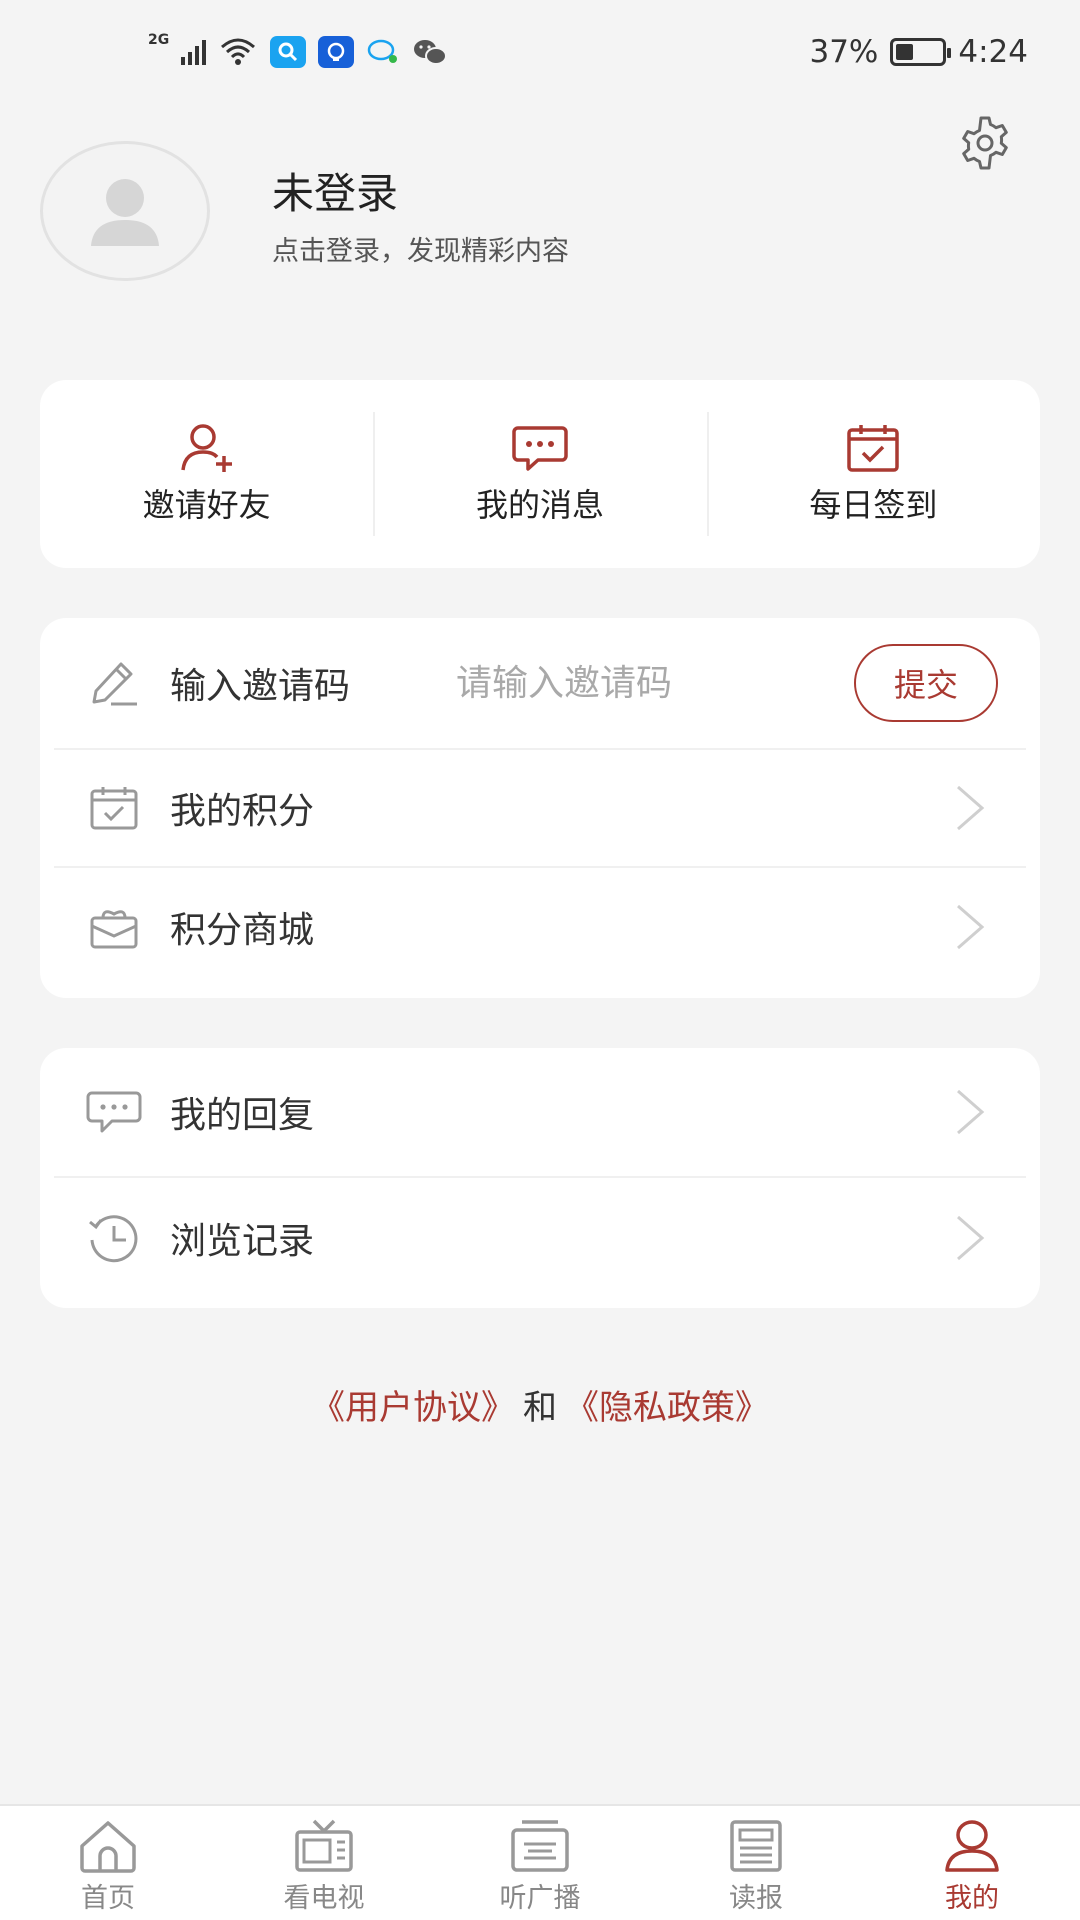  Describe the element at coordinates (242, 1241) in the screenshot. I see `browse-history-label: 浏览记录` at that location.